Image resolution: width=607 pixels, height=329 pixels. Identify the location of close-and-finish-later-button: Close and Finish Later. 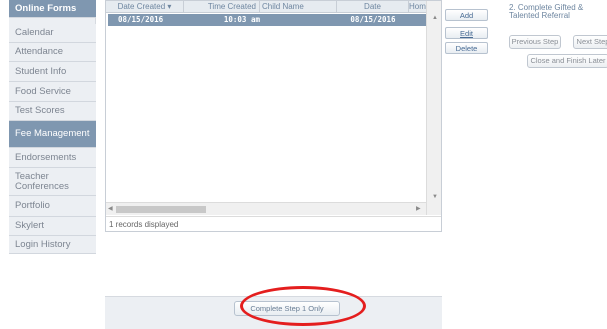
(567, 61).